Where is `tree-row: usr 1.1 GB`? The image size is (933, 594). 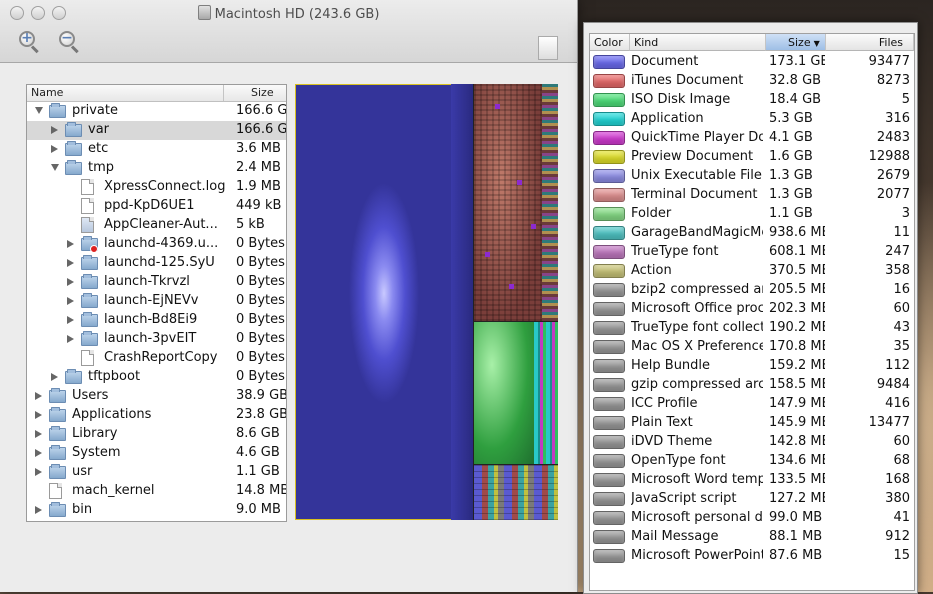 tree-row: usr 1.1 GB is located at coordinates (156, 472).